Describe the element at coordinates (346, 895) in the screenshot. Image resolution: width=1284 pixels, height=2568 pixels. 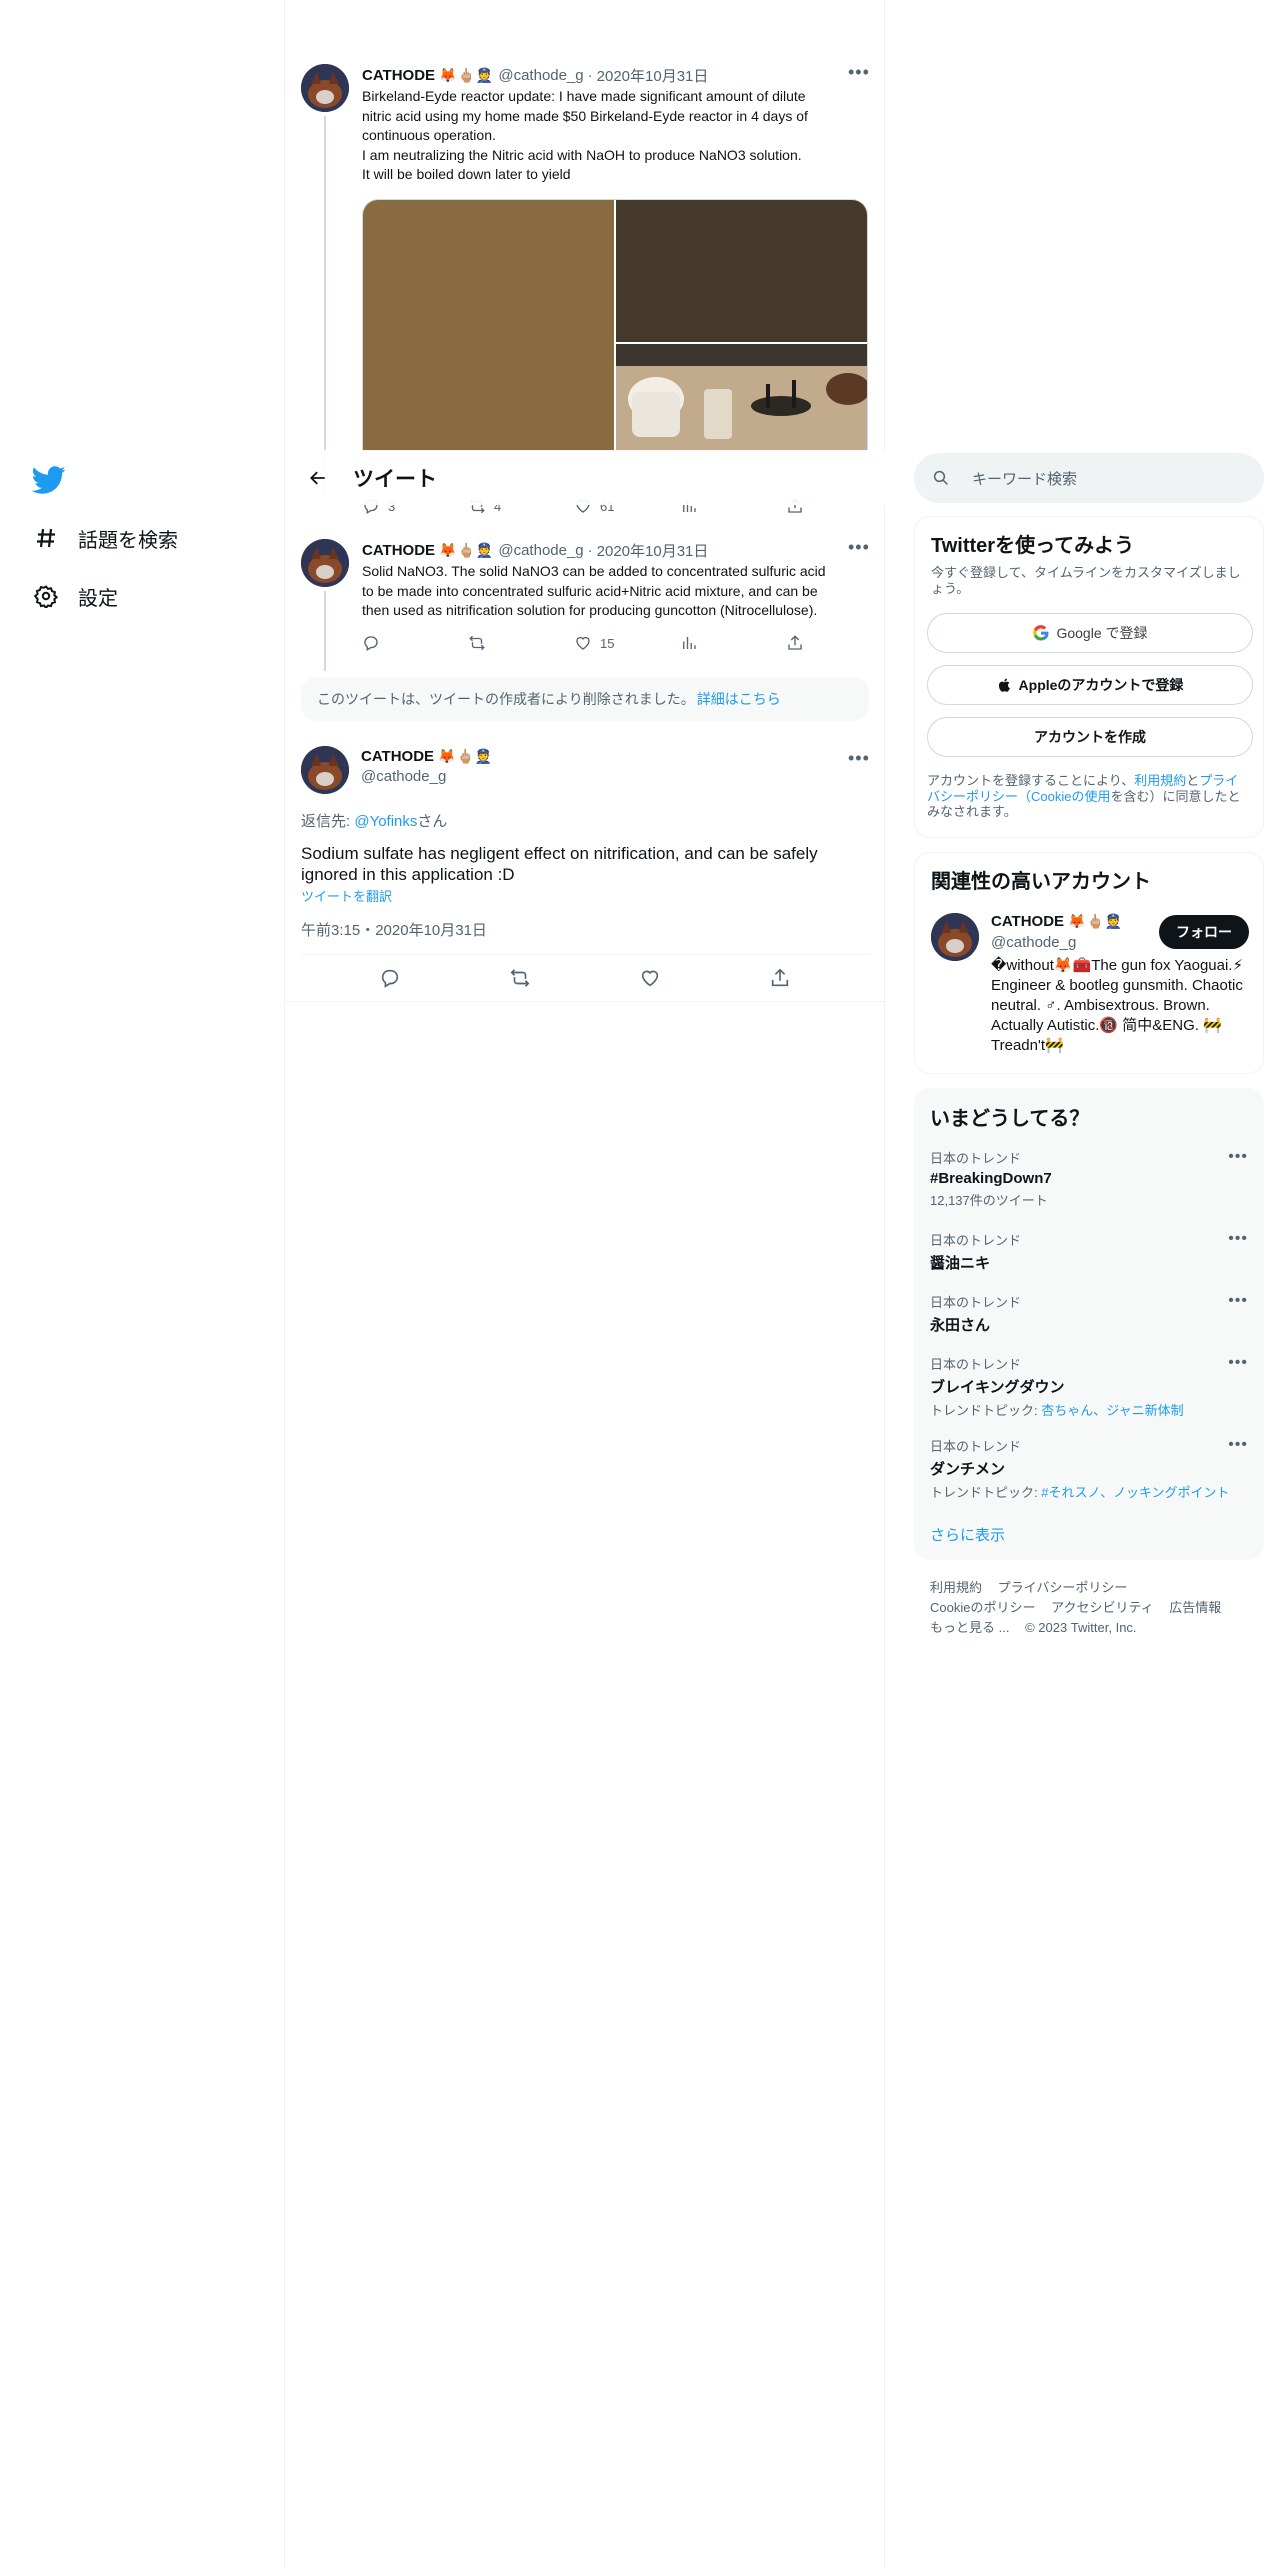
I see `translate-tweet-link: ツイートを翻訳` at that location.